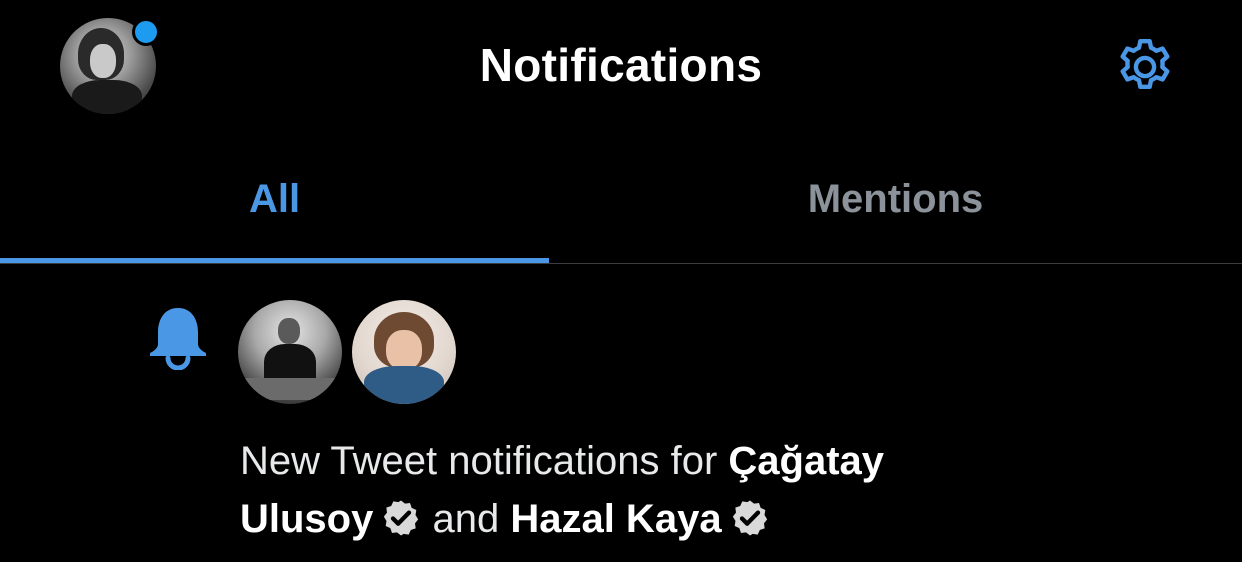 This screenshot has width=1242, height=562. I want to click on avatar-face, so click(404, 350).